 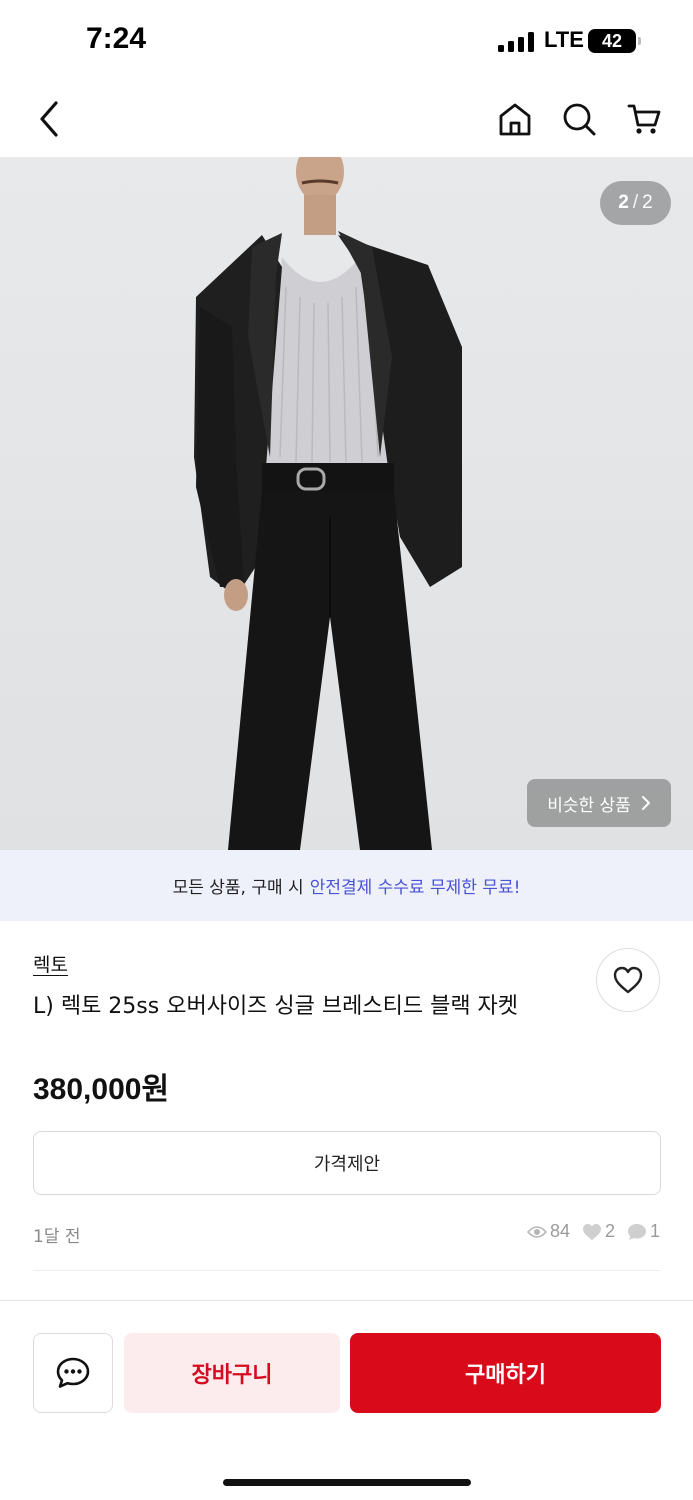 What do you see at coordinates (155, 1089) in the screenshot?
I see `price-currency: 원` at bounding box center [155, 1089].